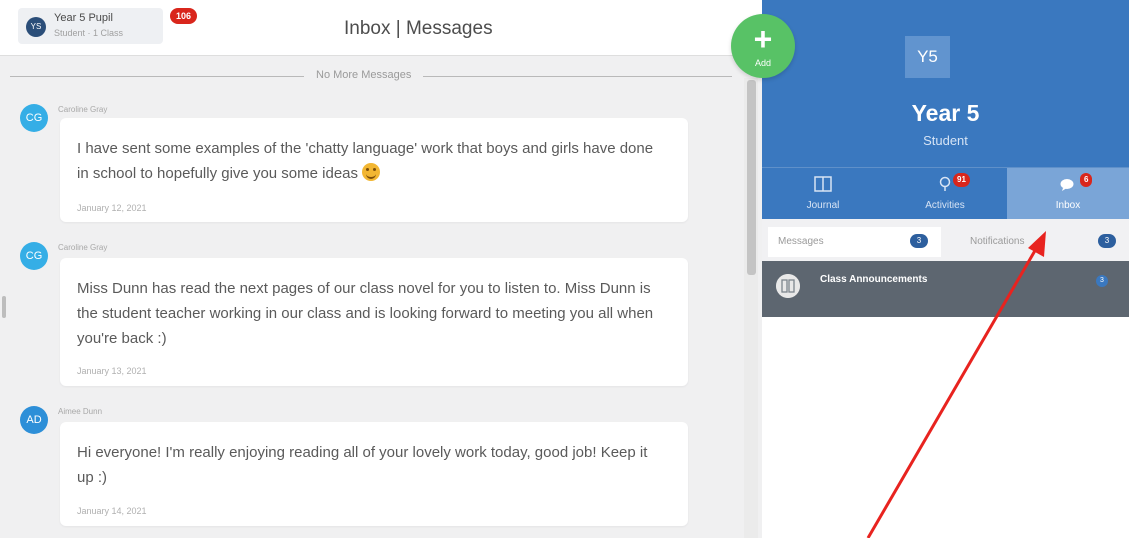  I want to click on add-button: + Add, so click(763, 46).